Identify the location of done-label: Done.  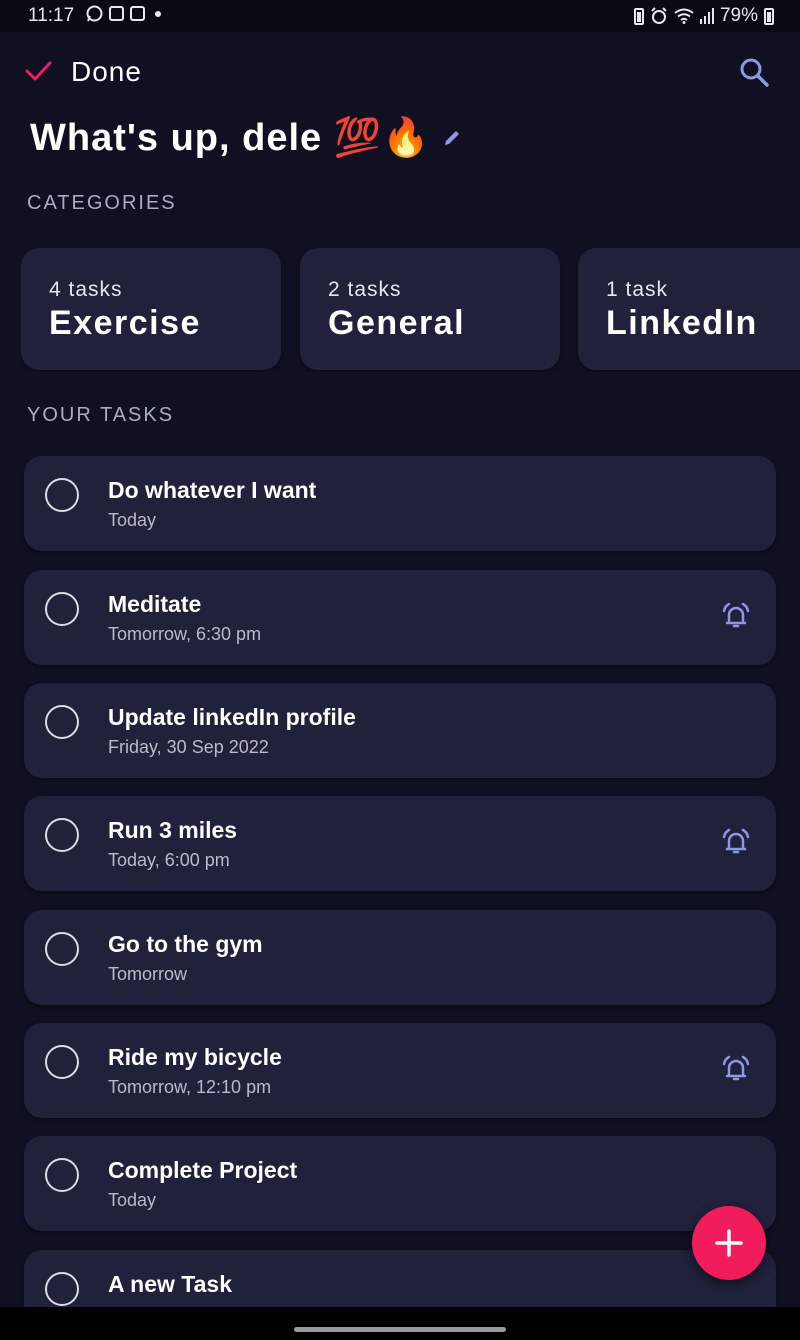
(106, 72).